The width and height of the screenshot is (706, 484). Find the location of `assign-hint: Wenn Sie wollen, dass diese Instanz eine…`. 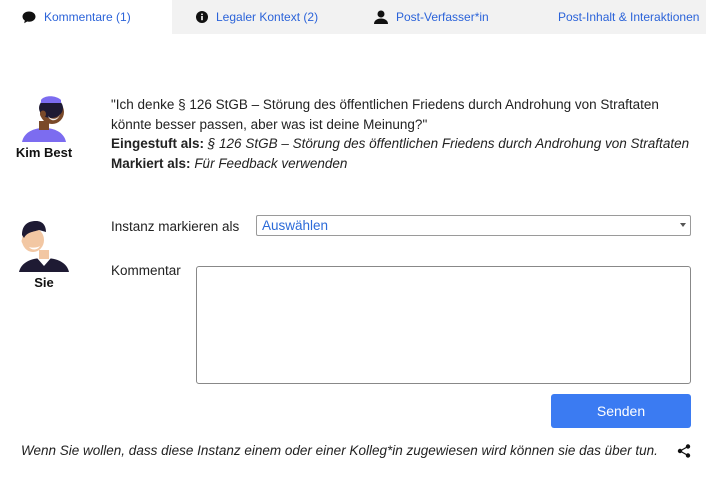

assign-hint: Wenn Sie wollen, dass diese Instanz eine… is located at coordinates (339, 450).